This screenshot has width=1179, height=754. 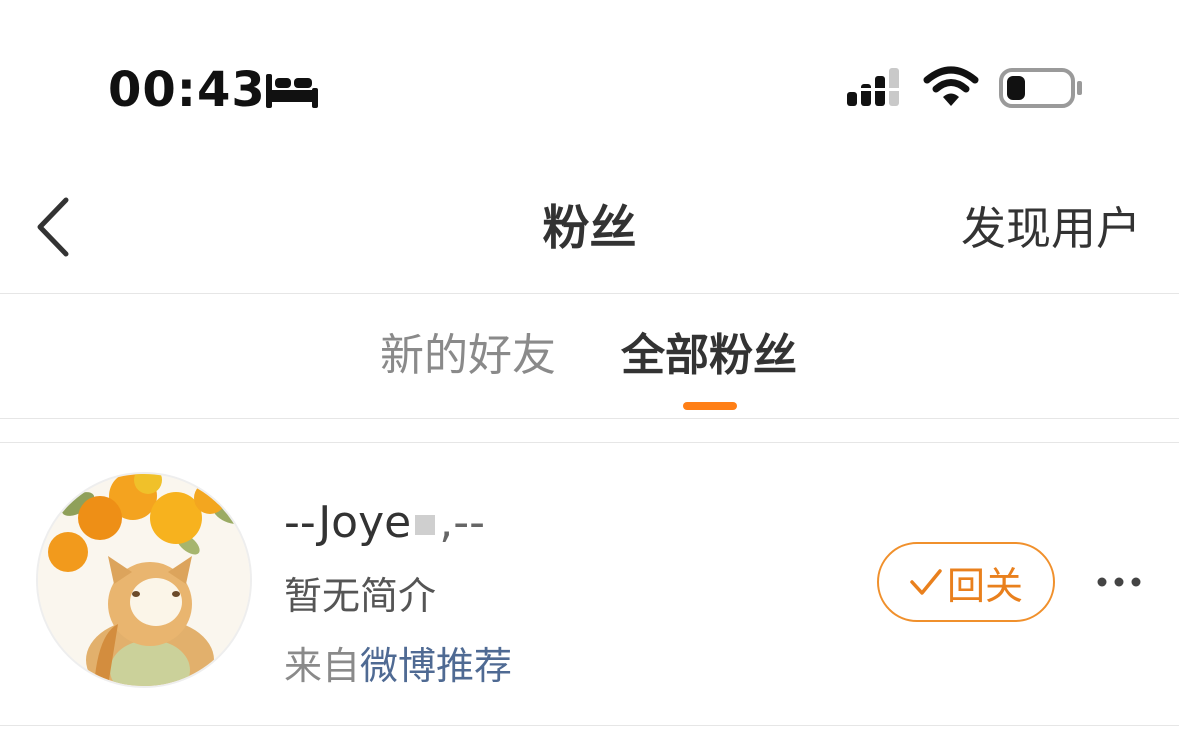 I want to click on wifi-icon, so click(x=951, y=86).